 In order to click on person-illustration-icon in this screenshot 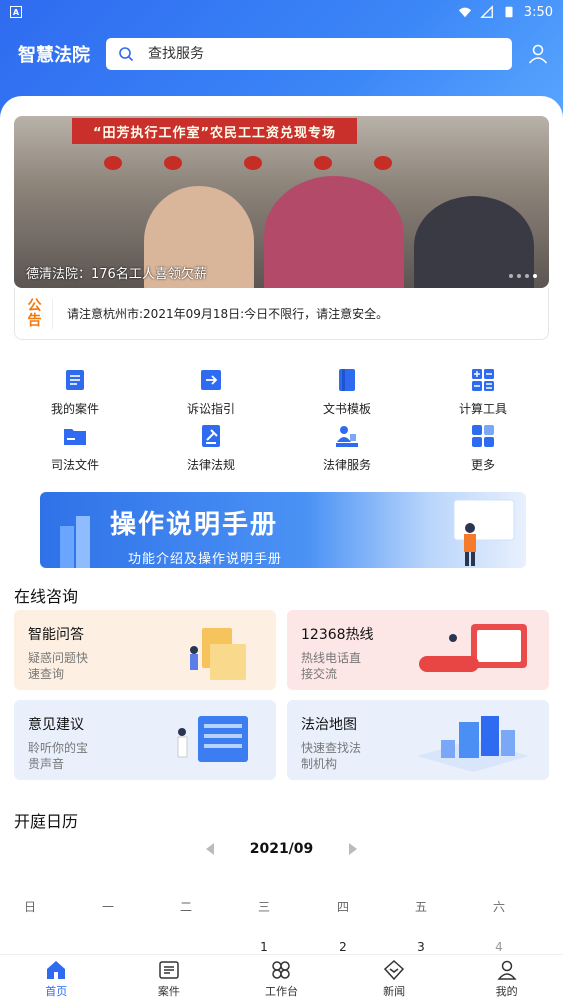, I will do `click(484, 532)`.